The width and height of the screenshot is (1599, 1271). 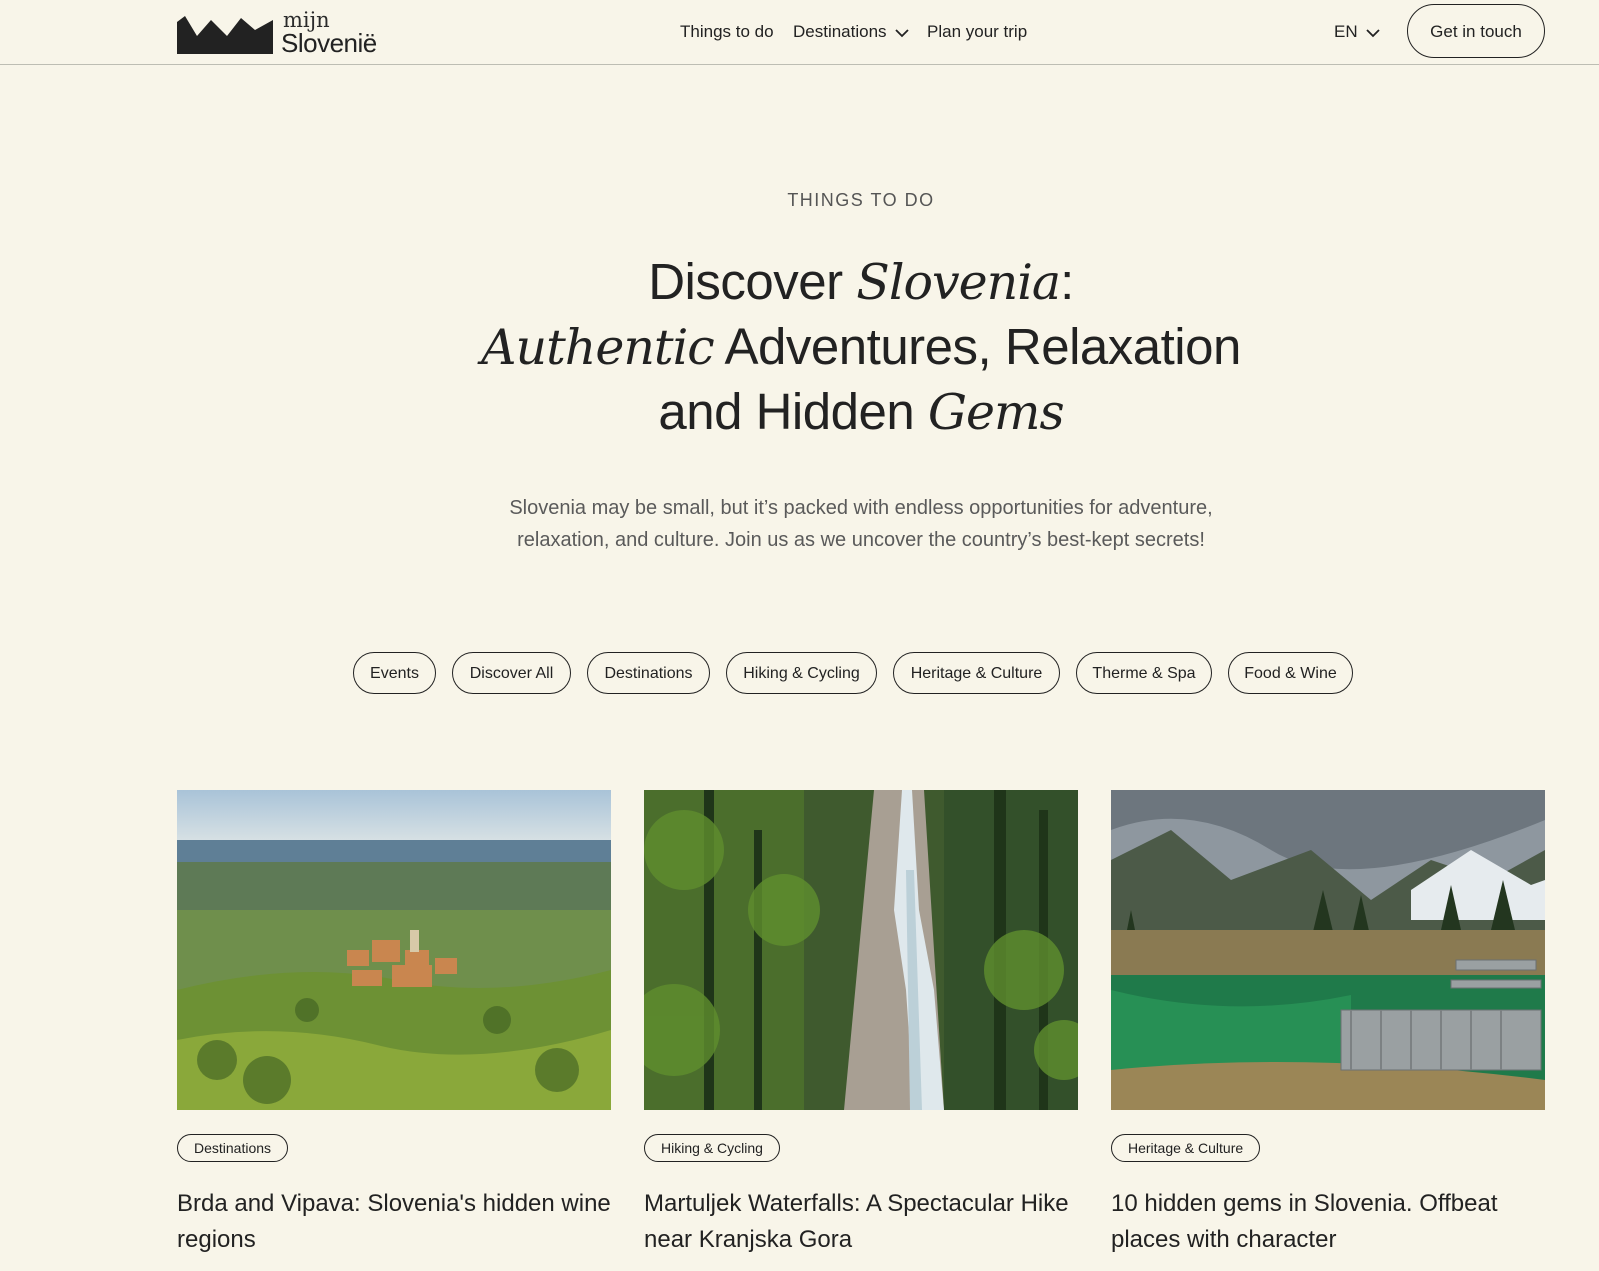 I want to click on filter-heritage-culture: Heritage & Culture, so click(x=976, y=673).